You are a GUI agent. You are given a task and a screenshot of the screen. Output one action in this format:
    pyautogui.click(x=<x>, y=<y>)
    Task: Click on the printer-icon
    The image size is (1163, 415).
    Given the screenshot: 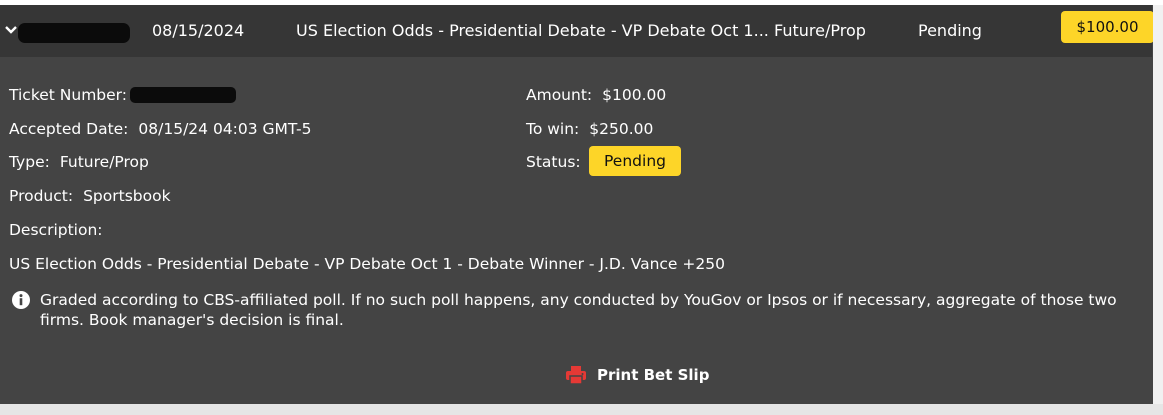 What is the action you would take?
    pyautogui.click(x=576, y=375)
    